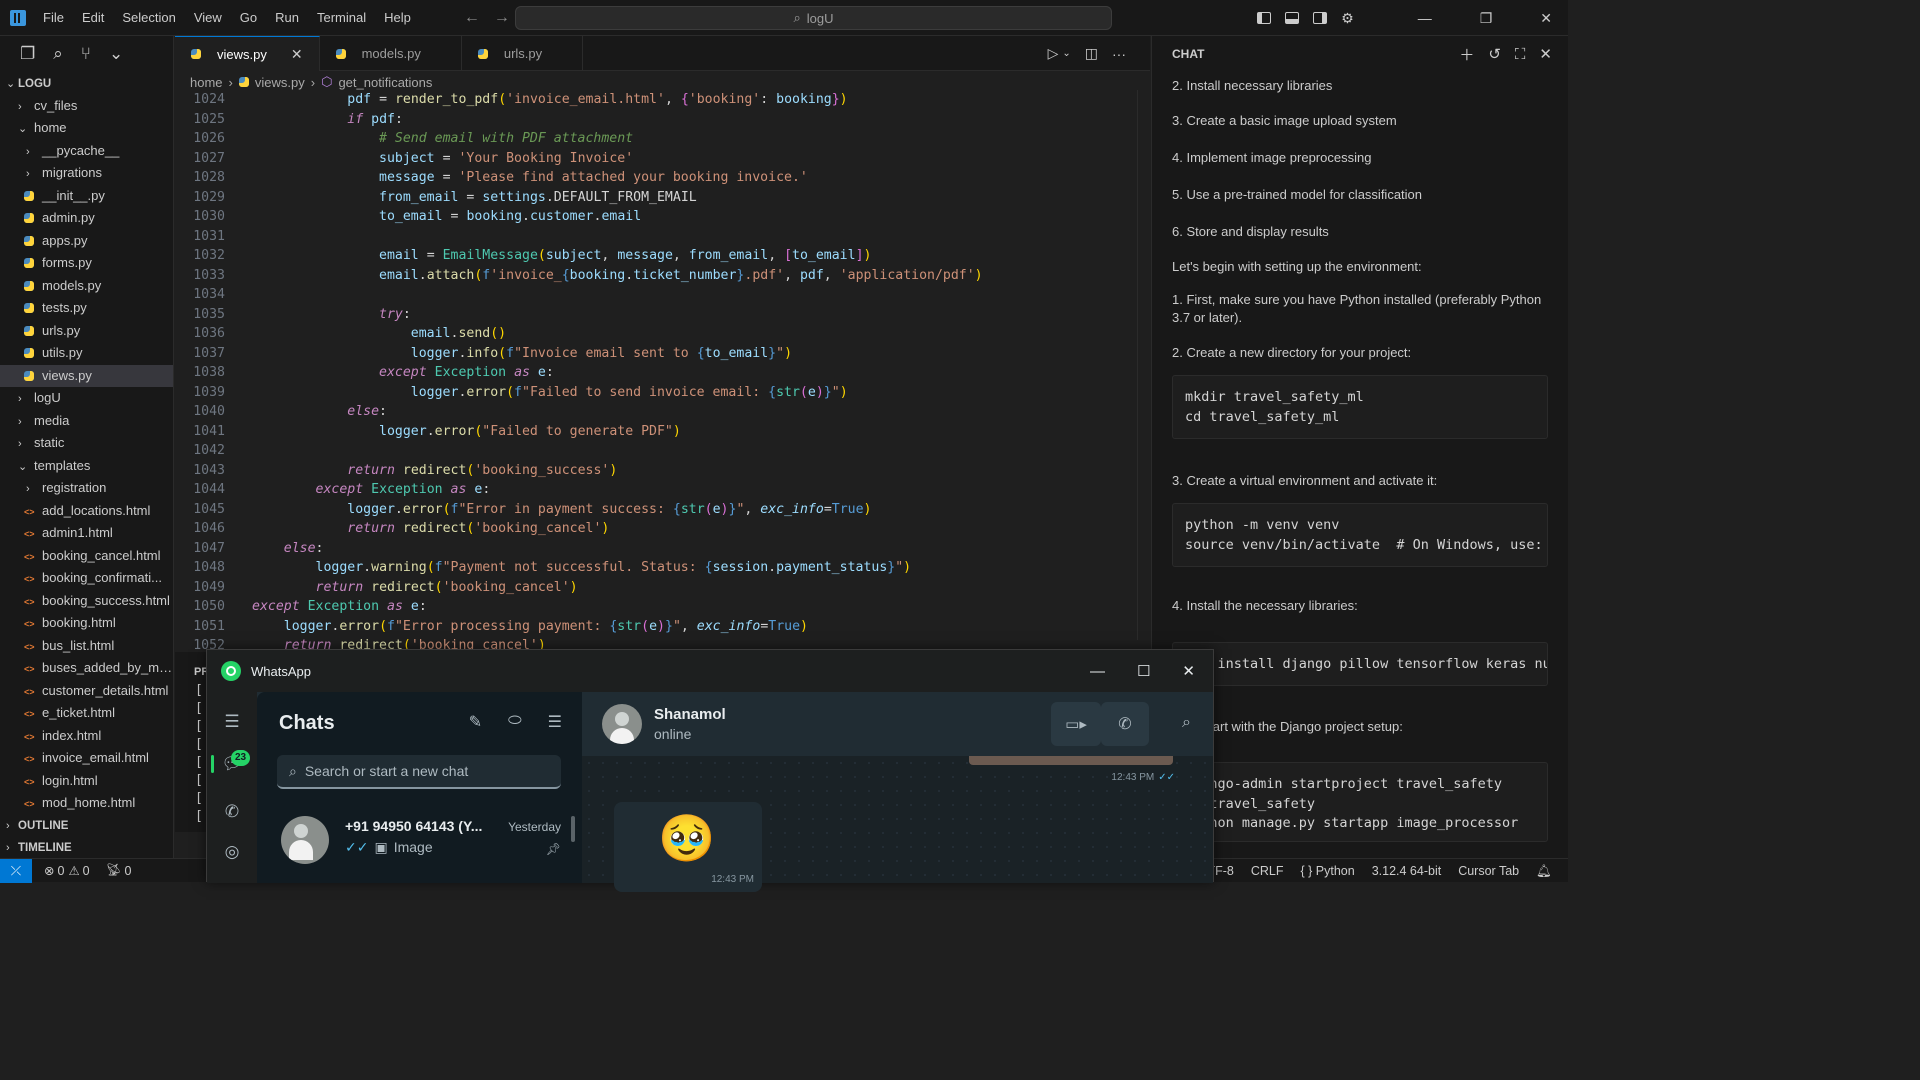 This screenshot has height=1080, width=1920. I want to click on label-icon: ⬭, so click(515, 722).